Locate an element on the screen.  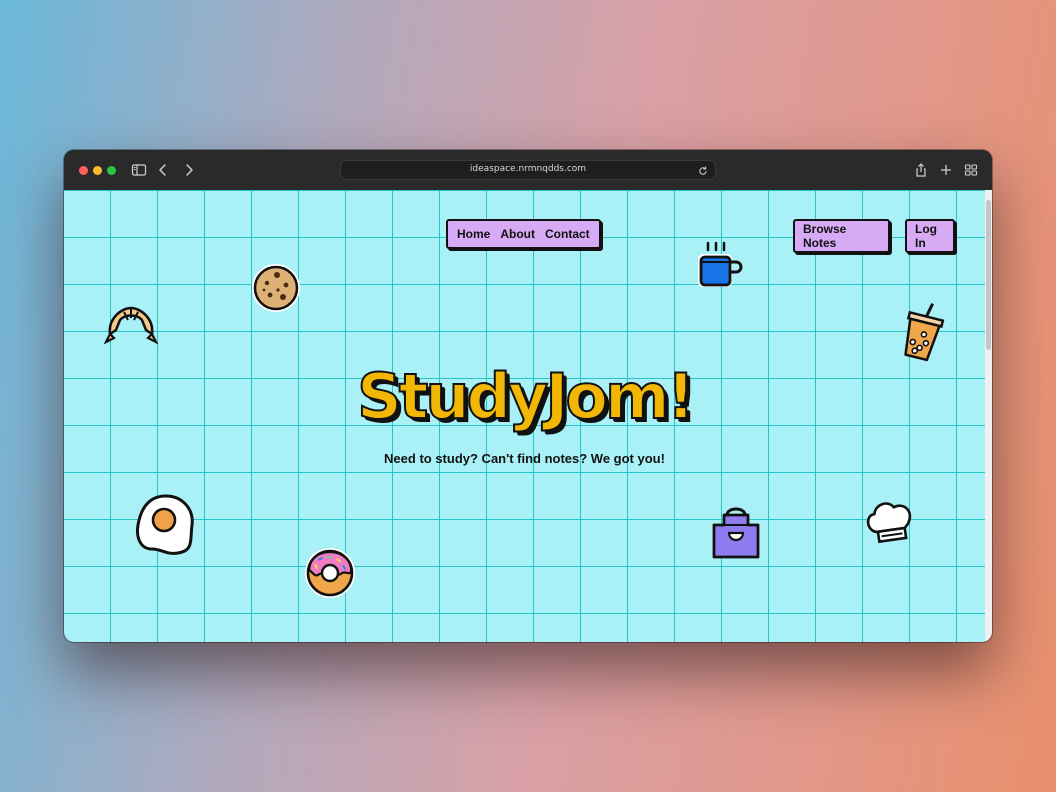
login-button: Log In is located at coordinates (930, 236).